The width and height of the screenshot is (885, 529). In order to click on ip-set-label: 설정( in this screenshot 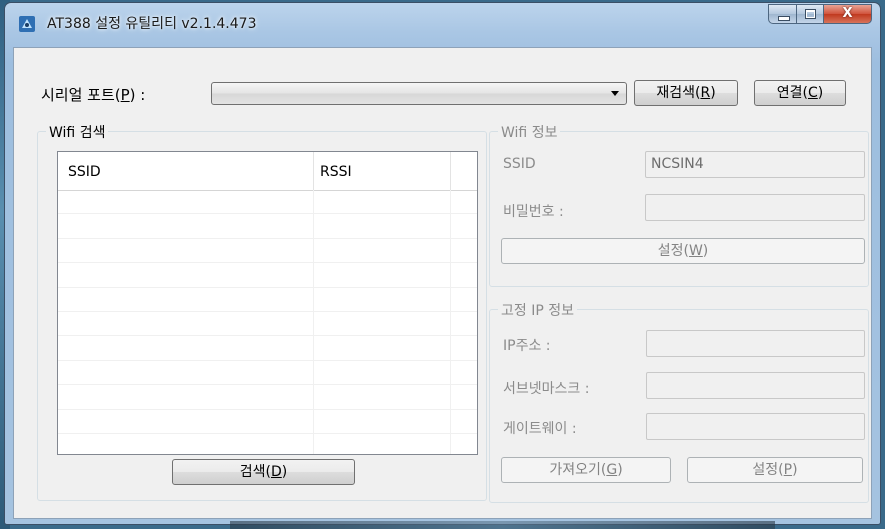, I will do `click(768, 470)`.